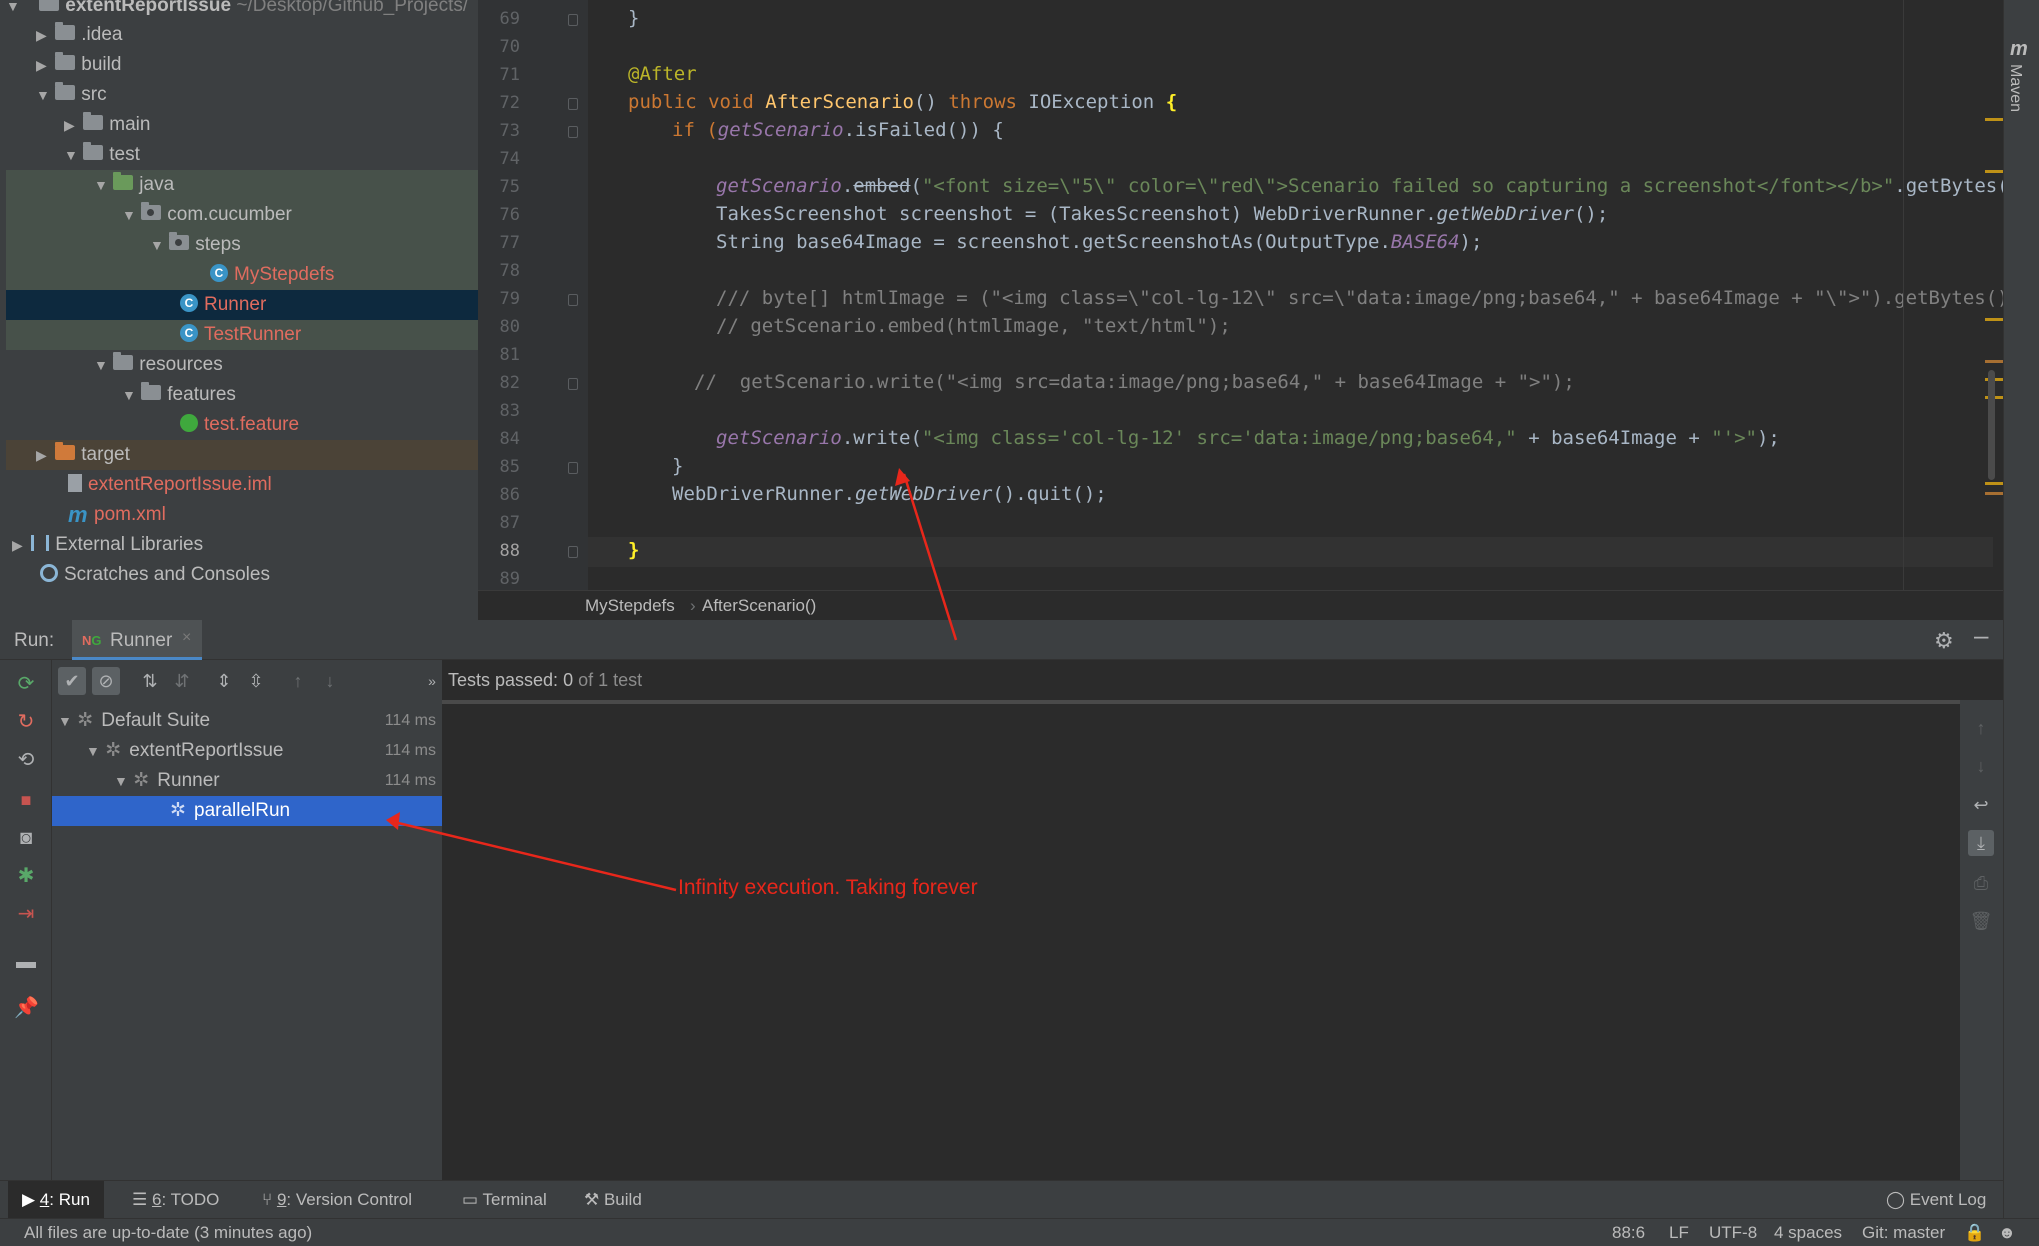 This screenshot has width=2039, height=1246. What do you see at coordinates (1628, 1232) in the screenshot?
I see `caret-position: 88:6` at bounding box center [1628, 1232].